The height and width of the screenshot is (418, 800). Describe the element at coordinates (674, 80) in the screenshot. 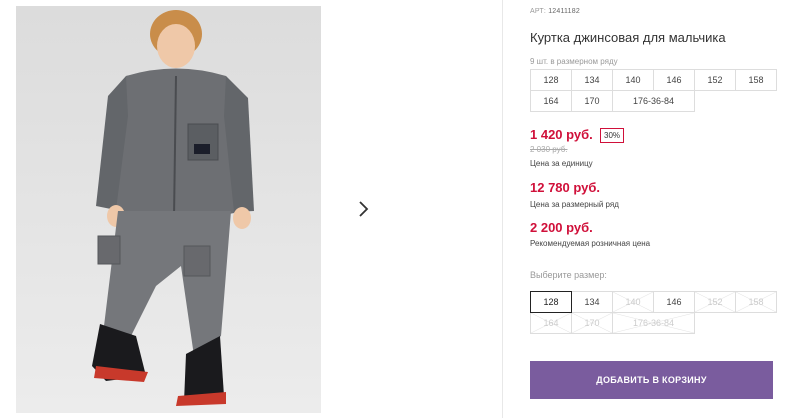

I see `pack-size-cell: 146` at that location.